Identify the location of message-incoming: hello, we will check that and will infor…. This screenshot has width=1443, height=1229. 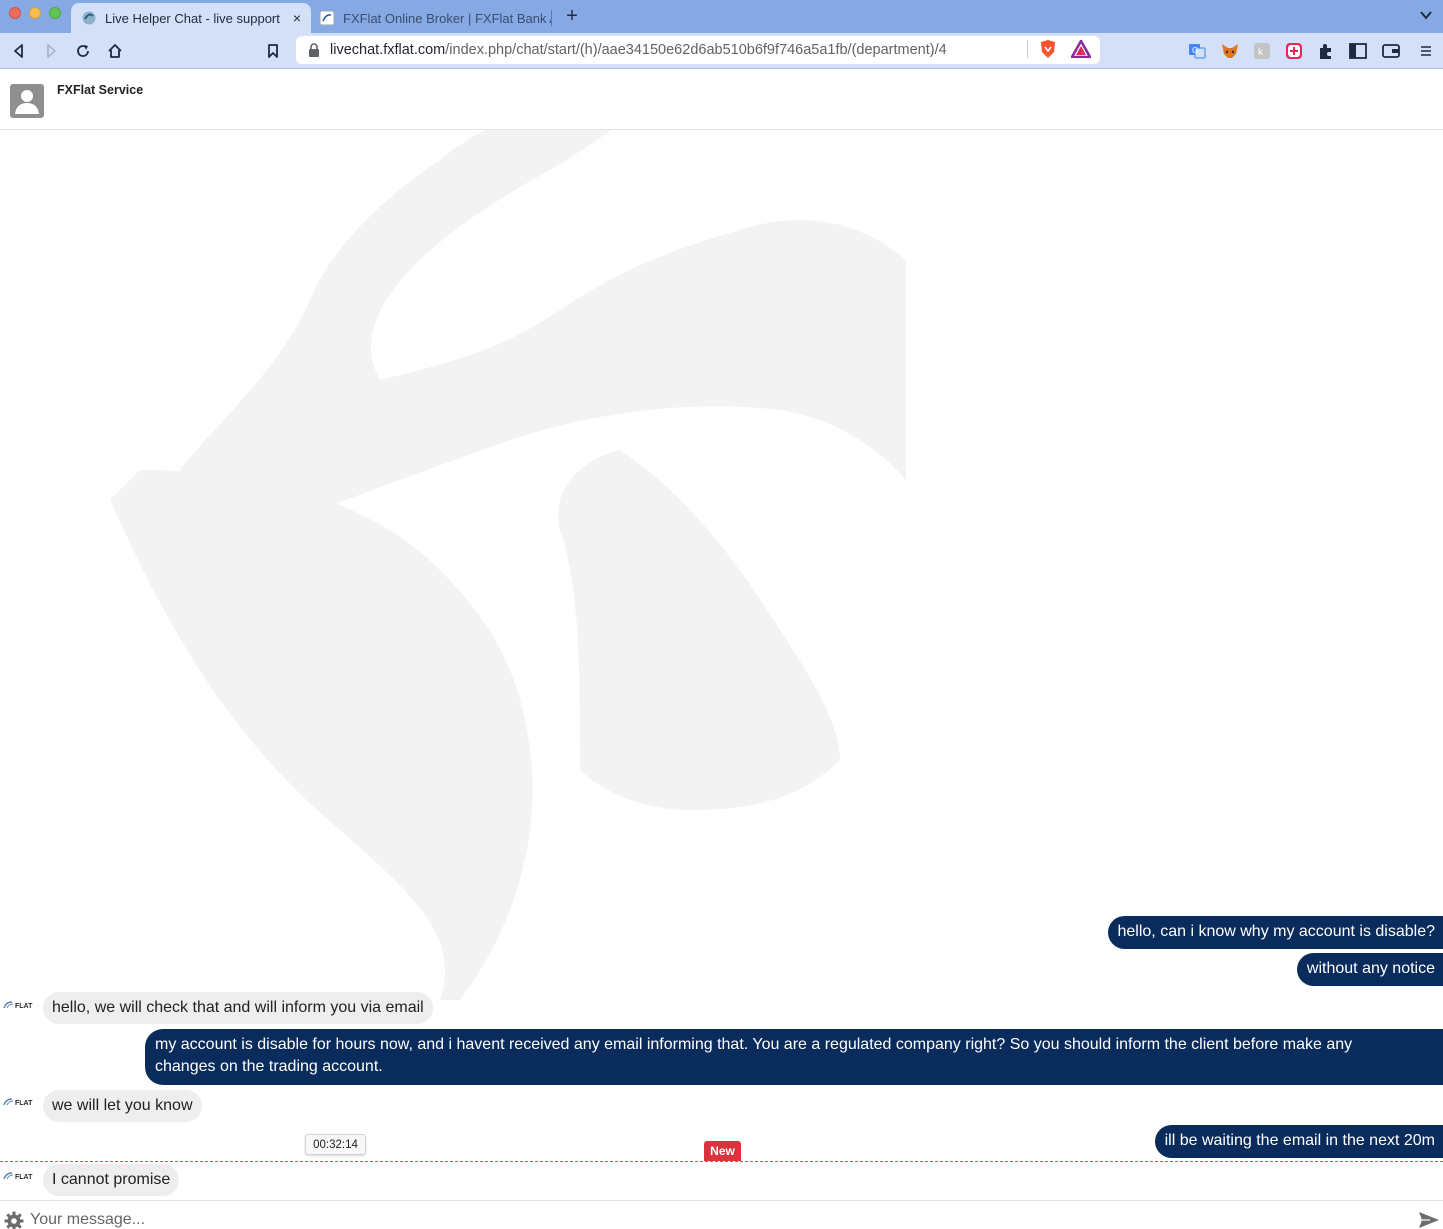
(238, 1008).